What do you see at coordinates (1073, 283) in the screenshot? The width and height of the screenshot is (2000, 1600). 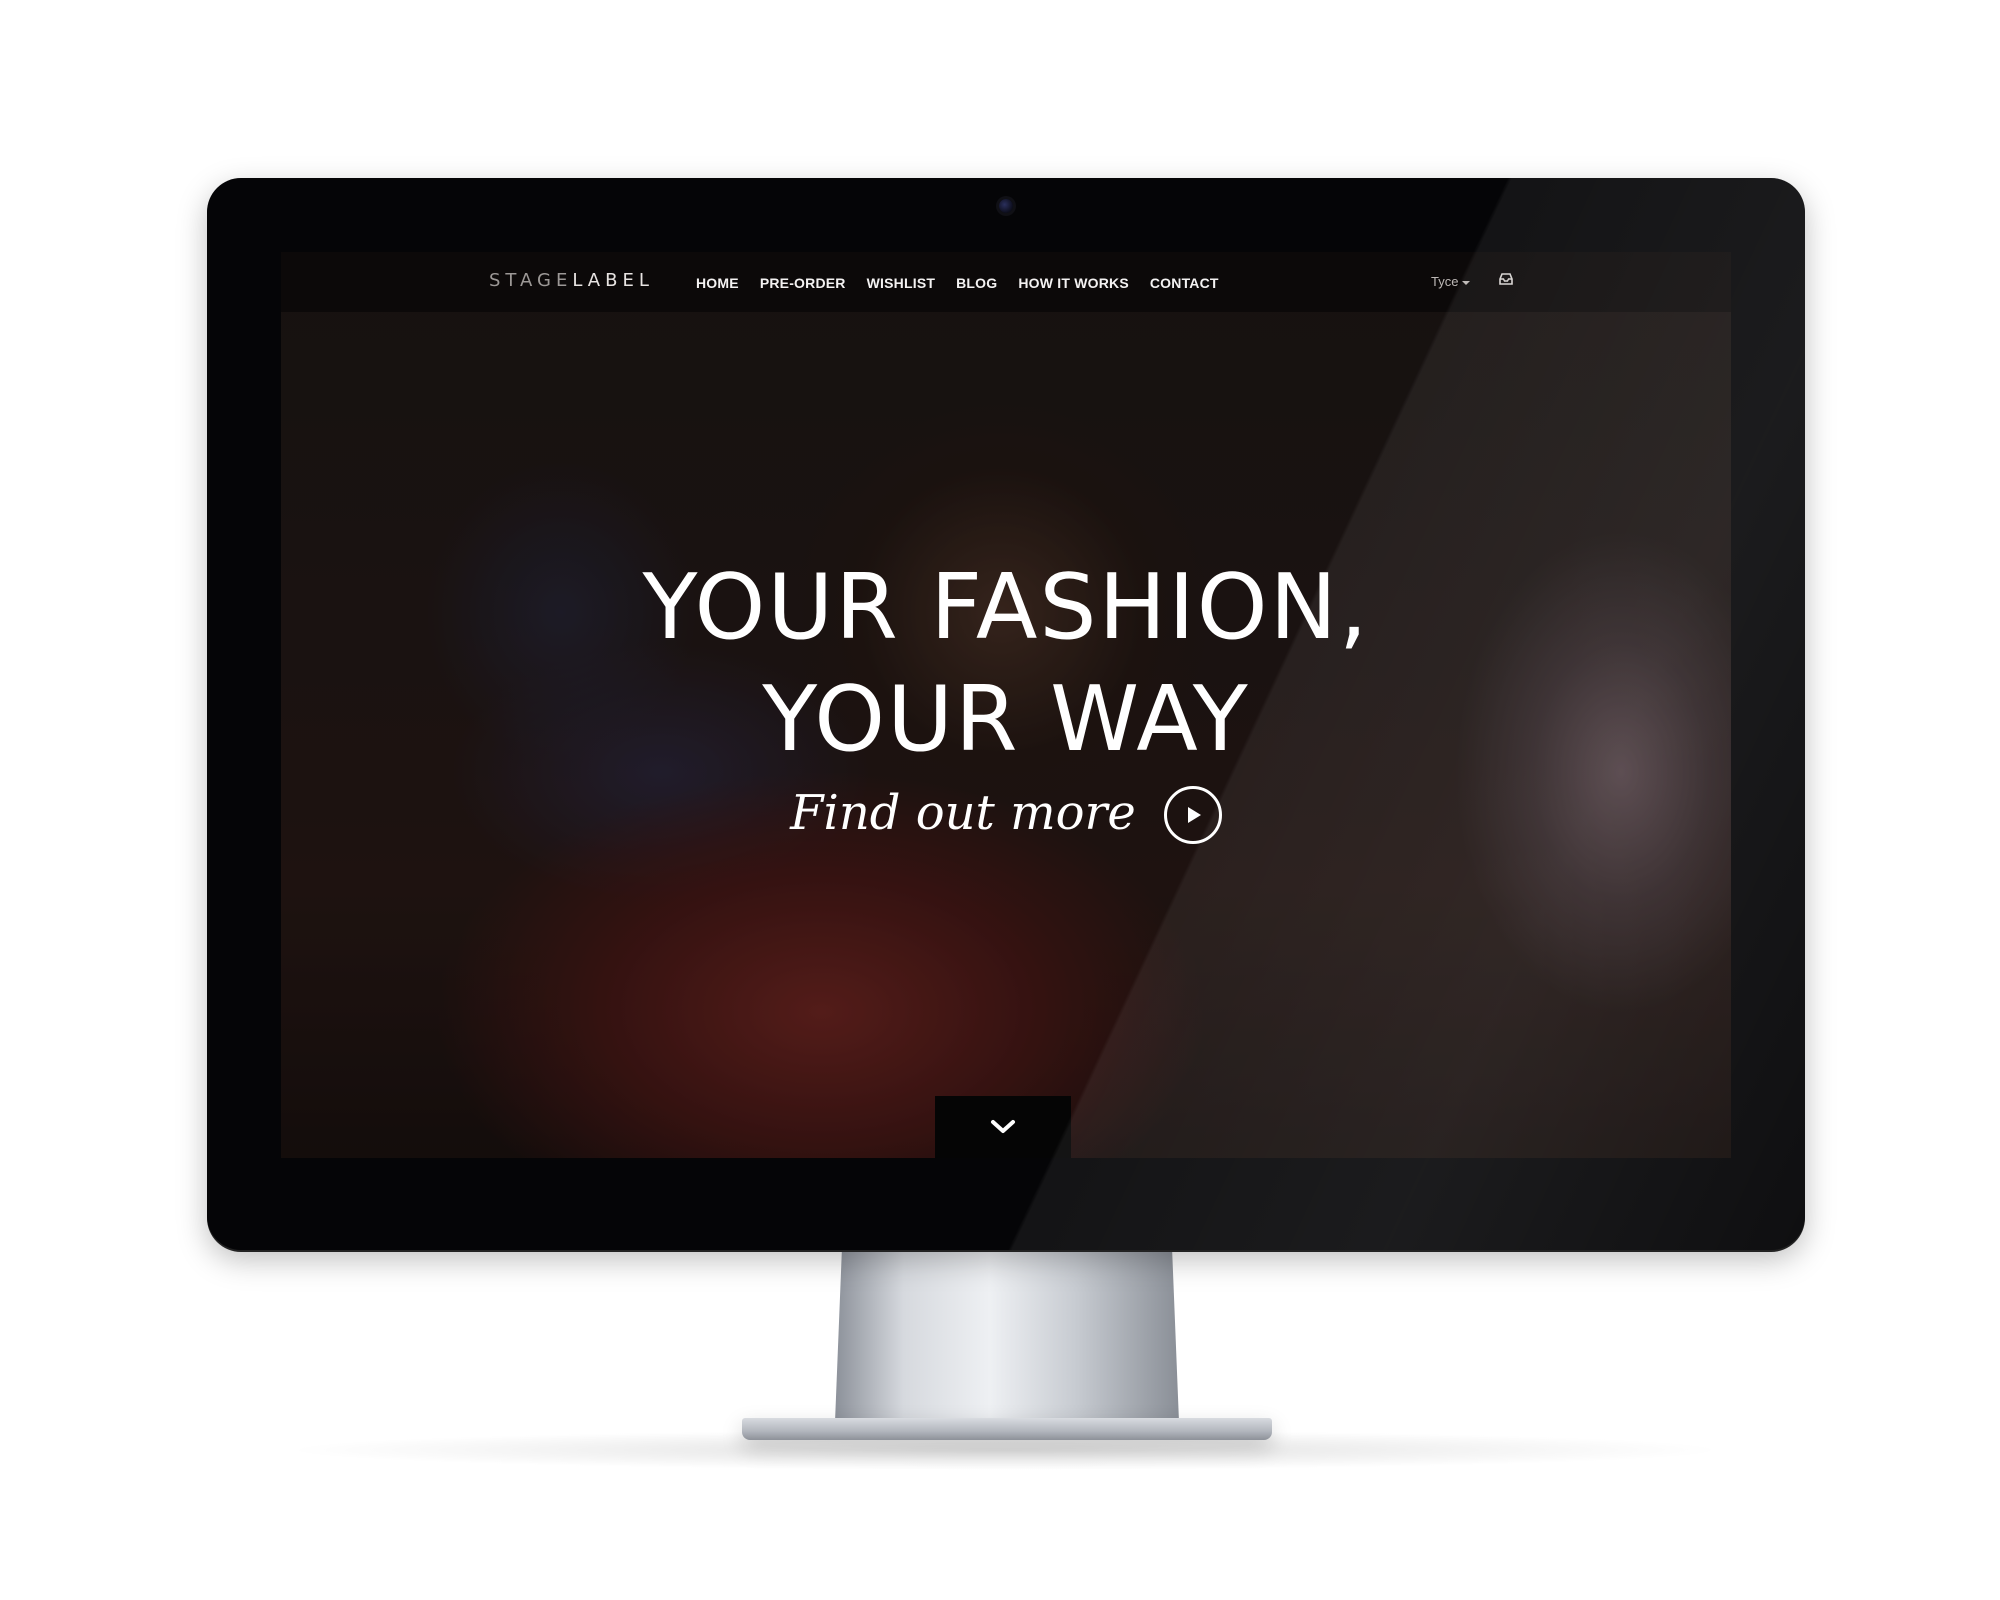 I see `nav-link-how-it-works: HOW IT WORKS` at bounding box center [1073, 283].